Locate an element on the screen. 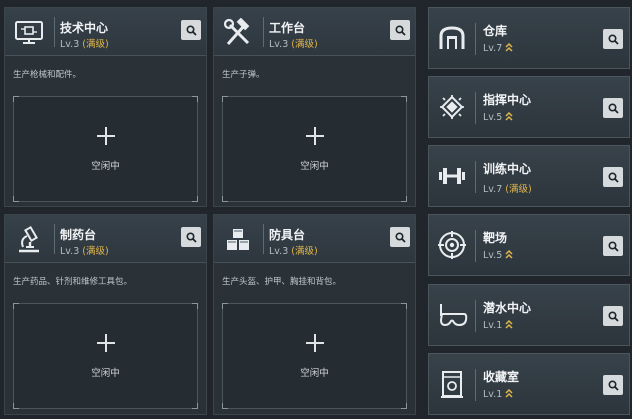  facility-title: 潜水中心 is located at coordinates (507, 308).